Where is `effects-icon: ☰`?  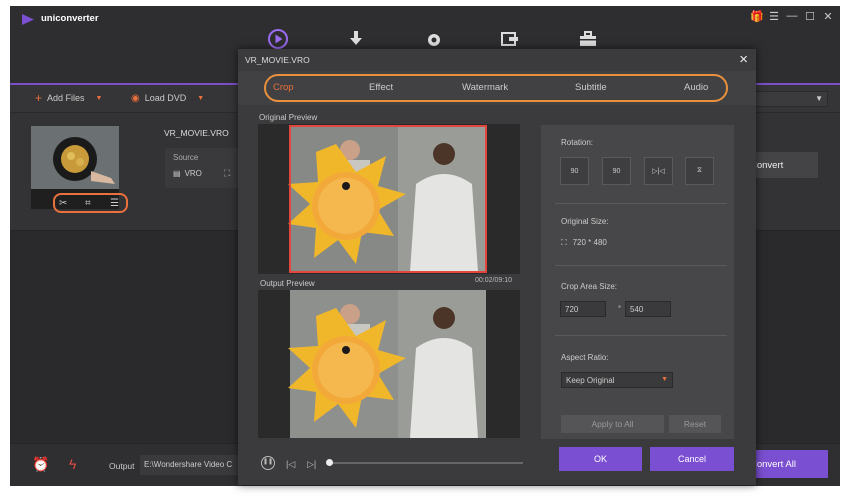 effects-icon: ☰ is located at coordinates (114, 203).